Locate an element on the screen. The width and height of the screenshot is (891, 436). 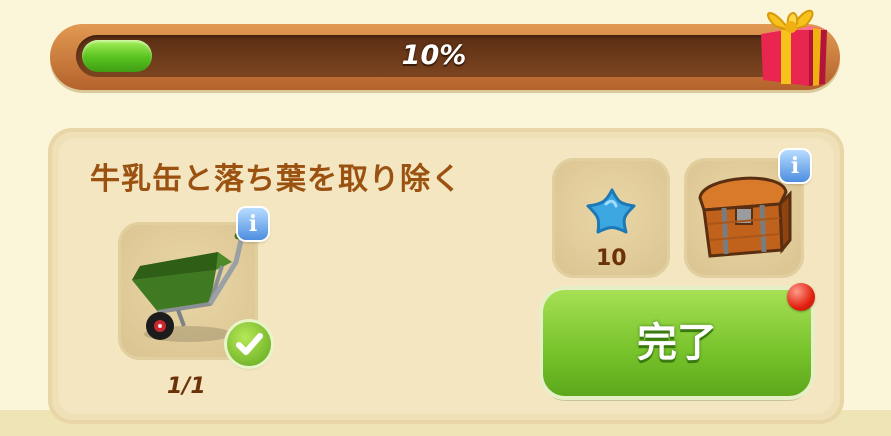
reward-star-count: 10 is located at coordinates (611, 258).